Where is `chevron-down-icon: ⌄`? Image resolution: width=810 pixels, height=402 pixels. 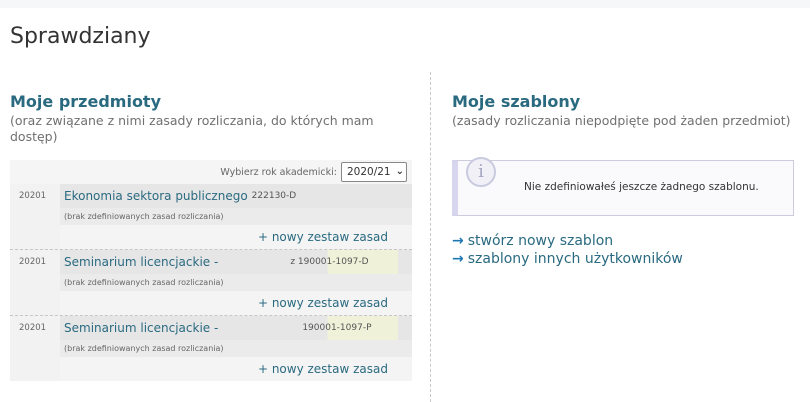
chevron-down-icon: ⌄ is located at coordinates (399, 171).